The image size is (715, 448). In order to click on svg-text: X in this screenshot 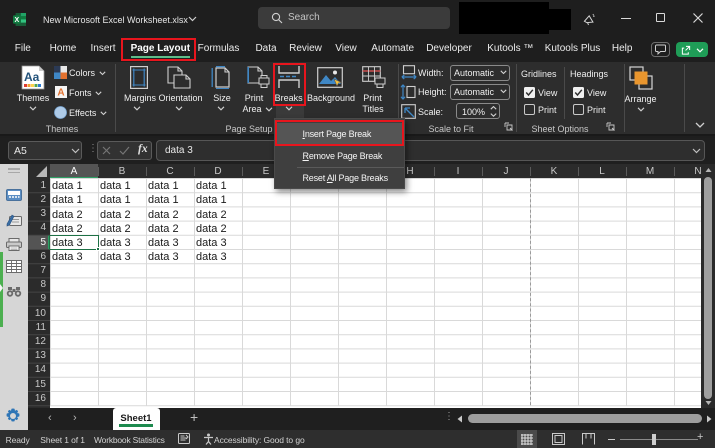, I will do `click(16, 20)`.